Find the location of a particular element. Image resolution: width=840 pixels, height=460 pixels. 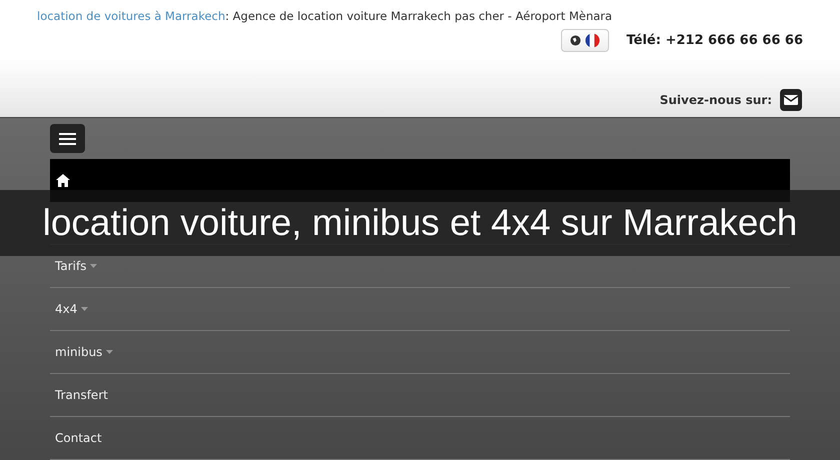

banner-title: location voiture, minibus et 4x4 sur Marrakech is located at coordinates (420, 223).